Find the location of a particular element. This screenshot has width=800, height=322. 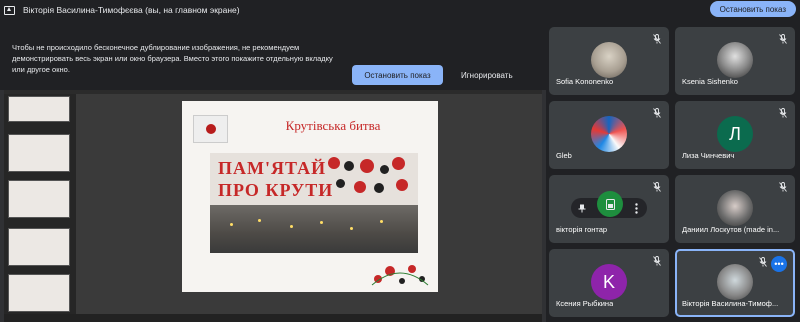

warning-ignore-button: Игнорировать is located at coordinates (487, 75).